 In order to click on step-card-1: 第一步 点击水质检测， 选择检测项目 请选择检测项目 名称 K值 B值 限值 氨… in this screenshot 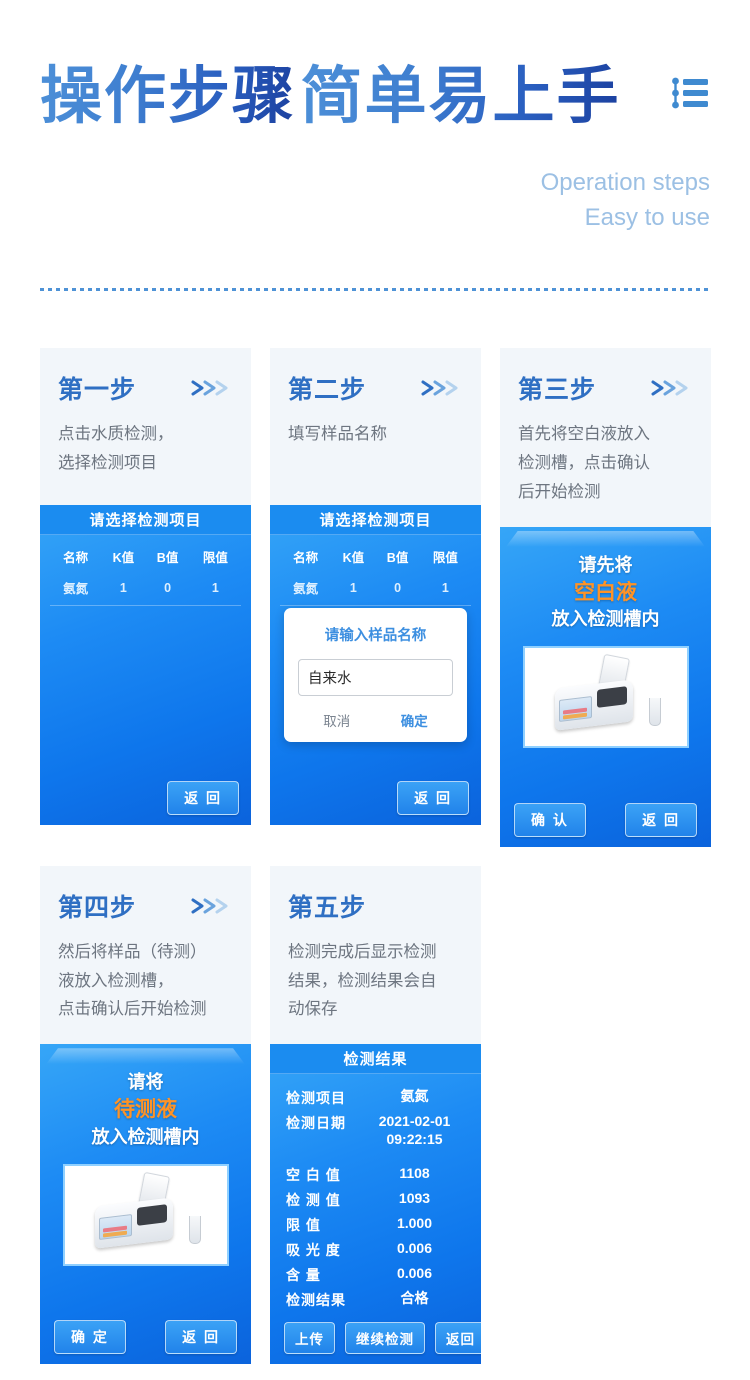, I will do `click(145, 597)`.